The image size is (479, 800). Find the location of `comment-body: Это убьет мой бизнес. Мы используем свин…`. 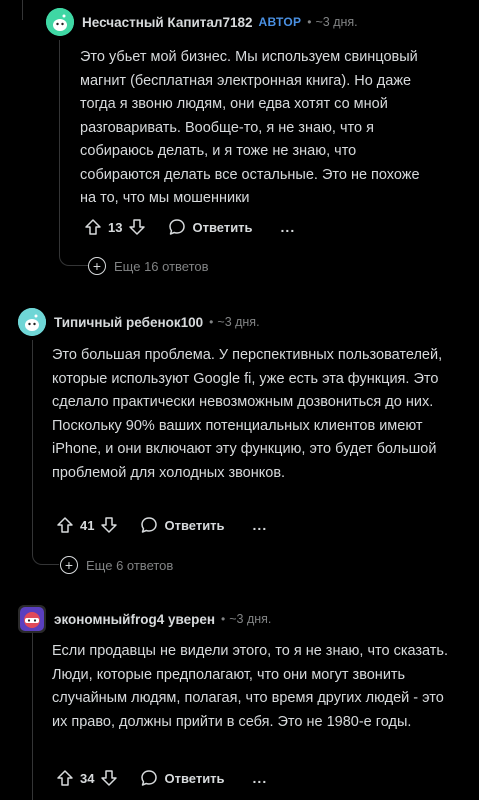

comment-body: Это убьет мой бизнес. Мы используем свин… is located at coordinates (250, 127).